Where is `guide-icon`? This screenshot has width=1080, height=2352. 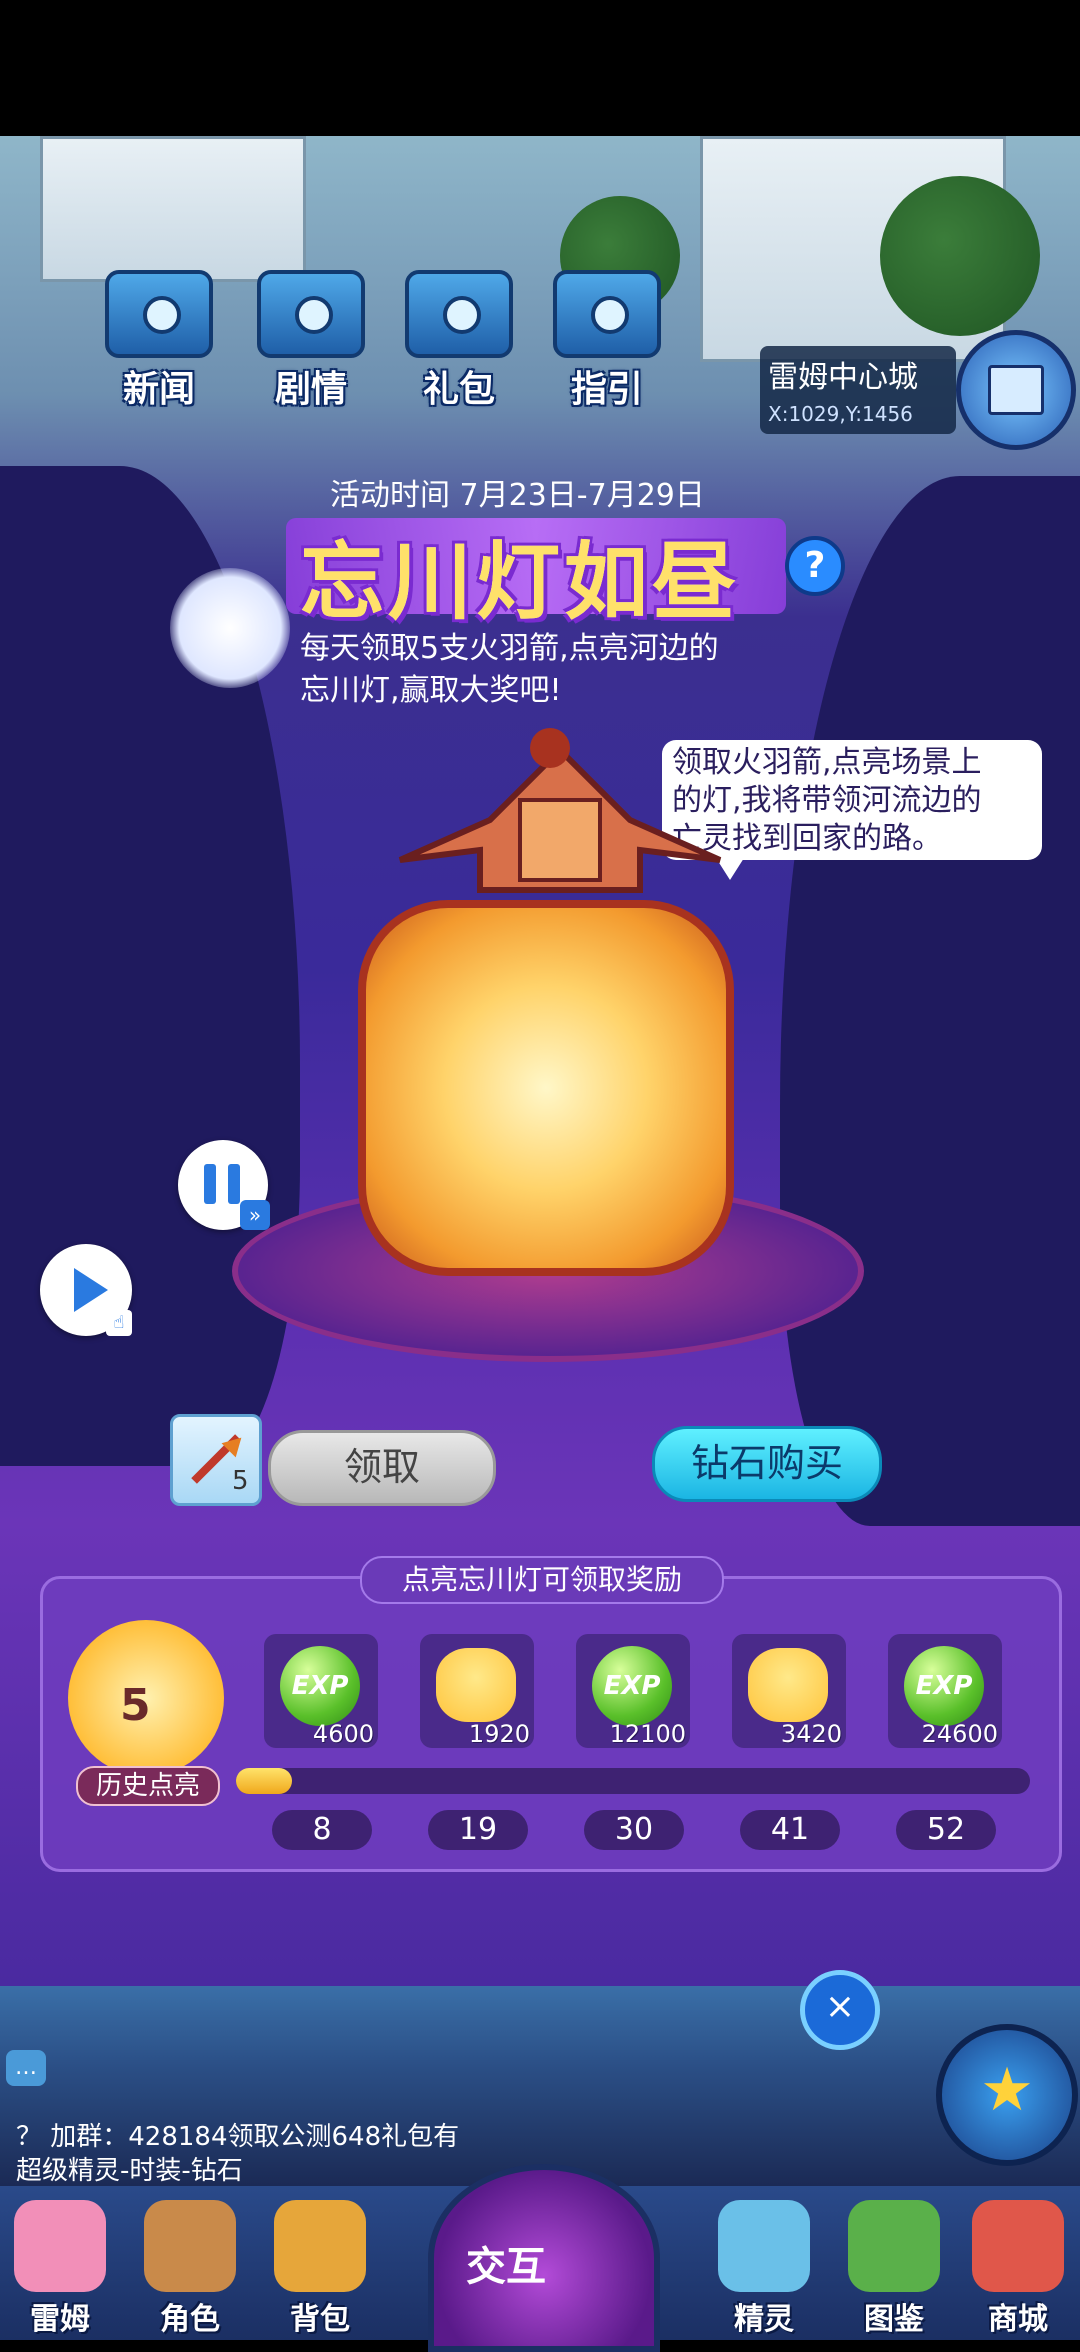
guide-icon is located at coordinates (607, 314).